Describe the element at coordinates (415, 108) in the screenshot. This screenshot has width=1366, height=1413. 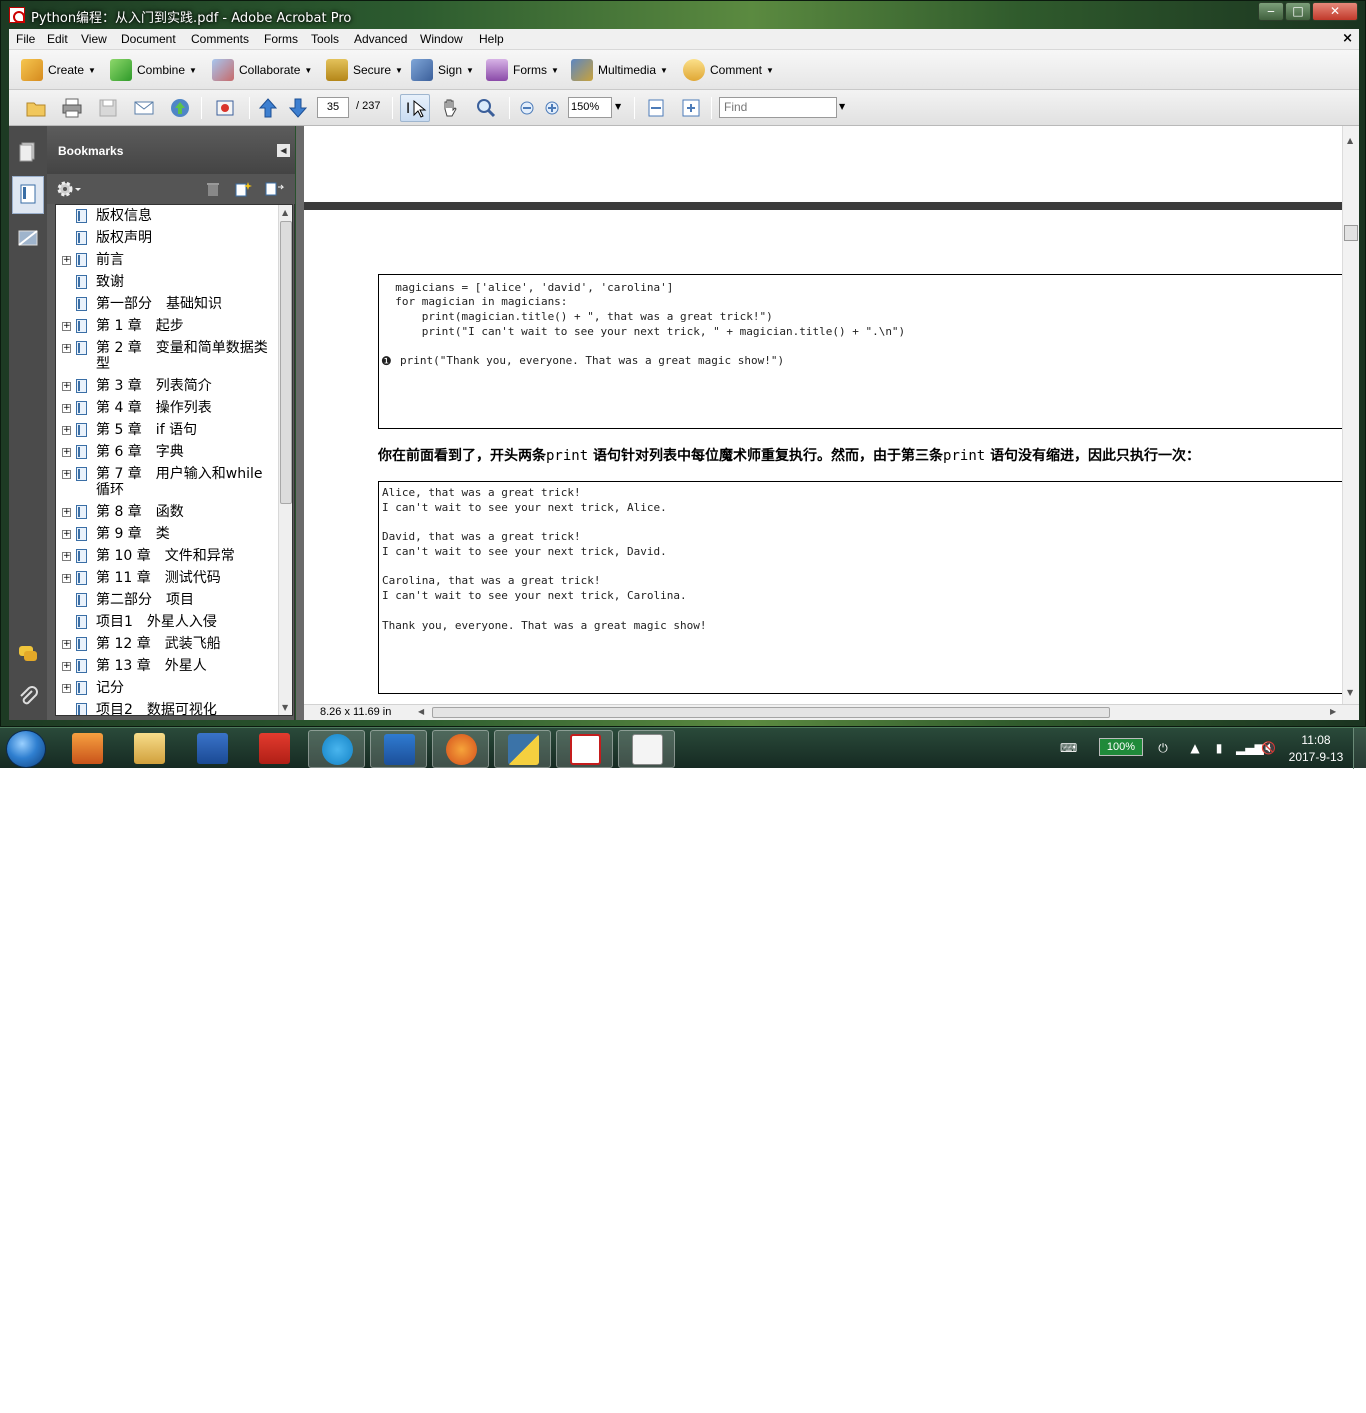
I see `select-tool-button: I` at that location.